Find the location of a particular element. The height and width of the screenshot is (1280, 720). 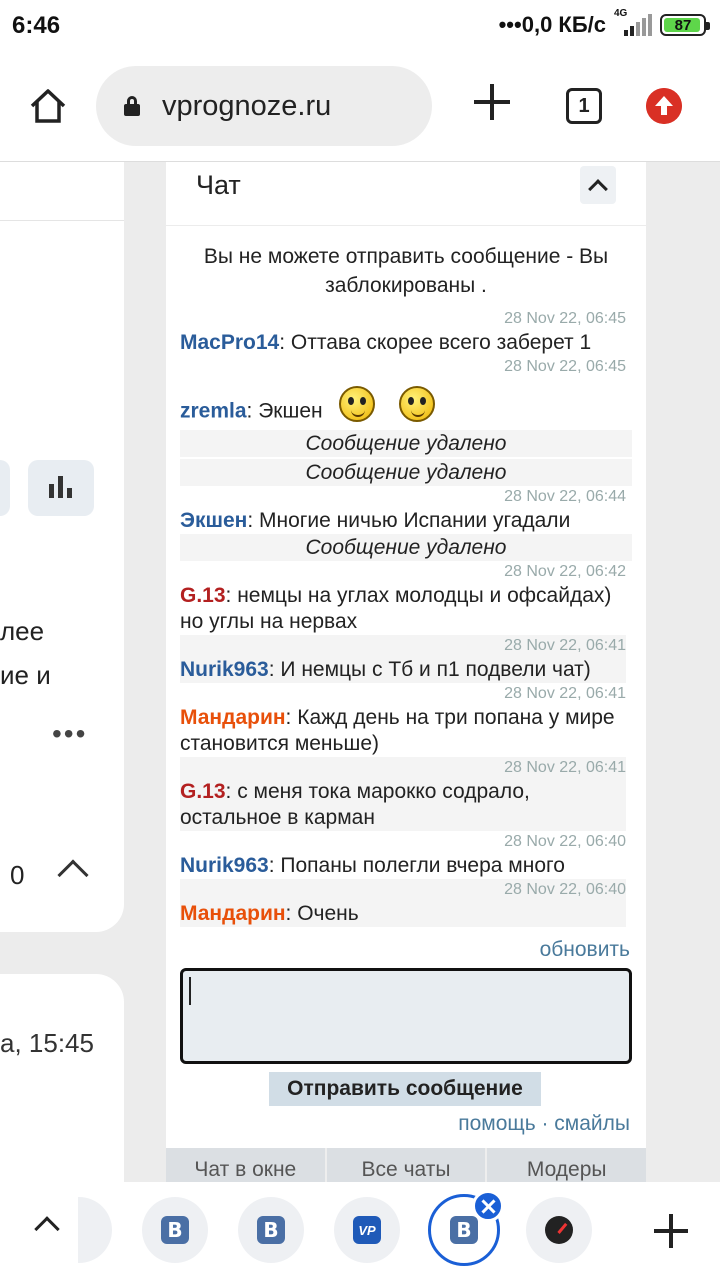

url-text: vprognoze.ru is located at coordinates (247, 105).